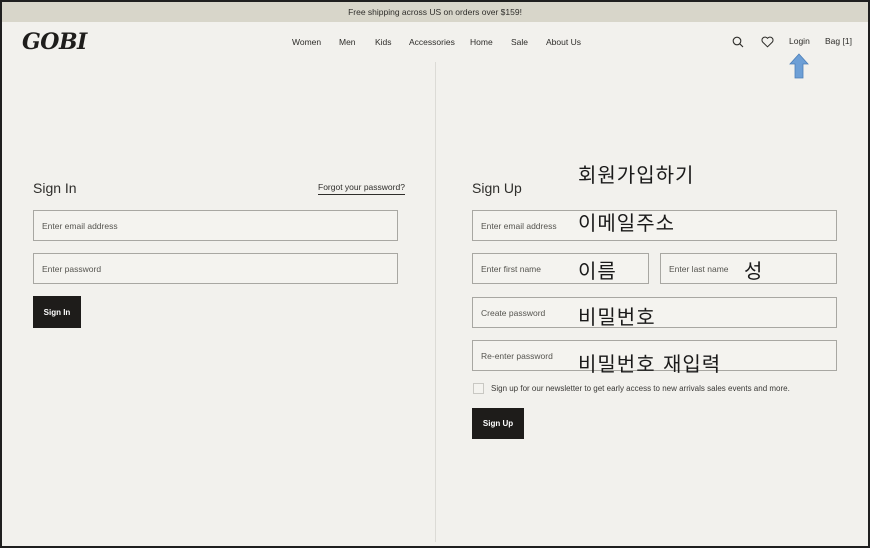  Describe the element at coordinates (478, 388) in the screenshot. I see `newsletter-checkbox` at that location.